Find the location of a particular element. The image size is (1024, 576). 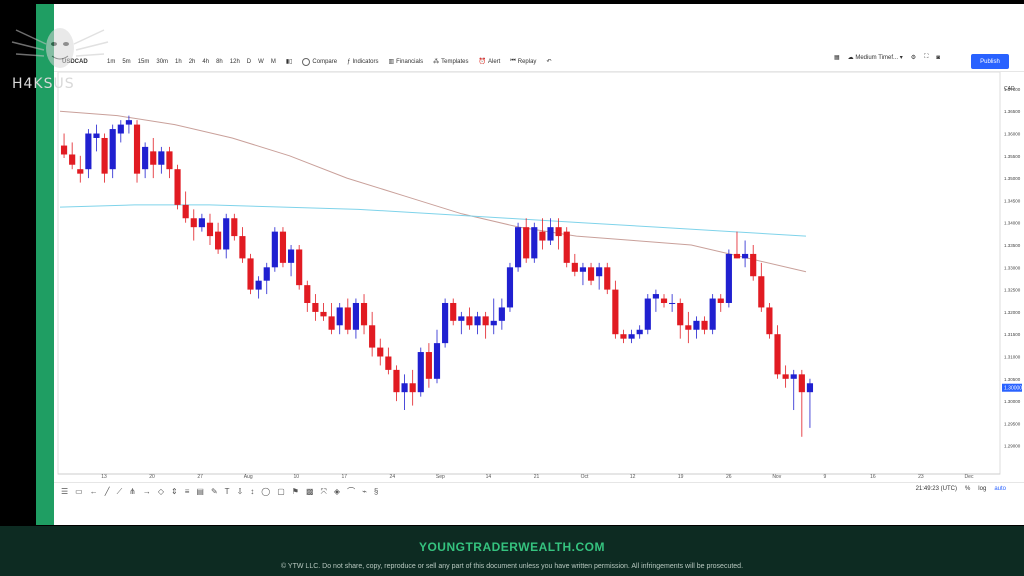

price-tick-label: 1.36500 is located at coordinates (1012, 111).